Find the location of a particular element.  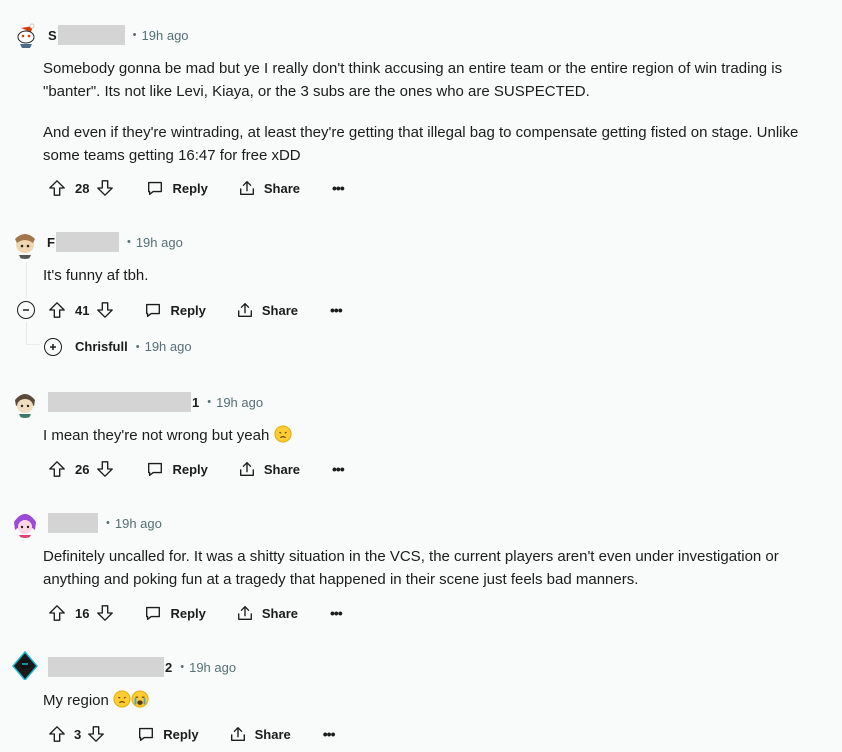

username-suffix: 2 is located at coordinates (168, 667).